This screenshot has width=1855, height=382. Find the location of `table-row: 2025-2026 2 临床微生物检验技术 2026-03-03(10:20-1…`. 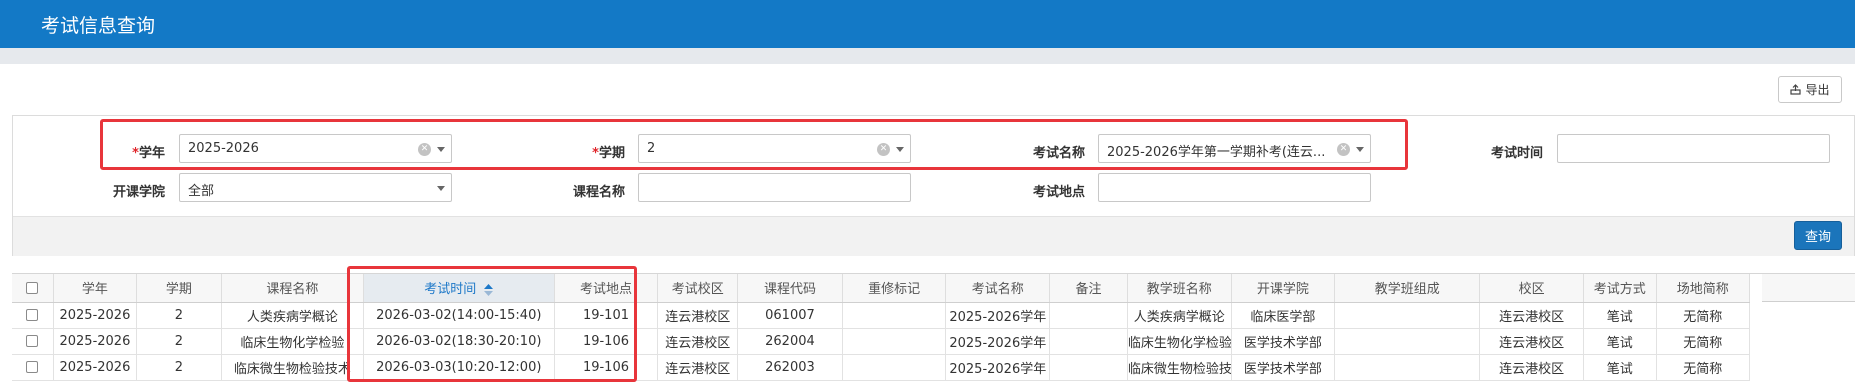

table-row: 2025-2026 2 临床微生物检验技术 2026-03-03(10:20-1… is located at coordinates (881, 367).